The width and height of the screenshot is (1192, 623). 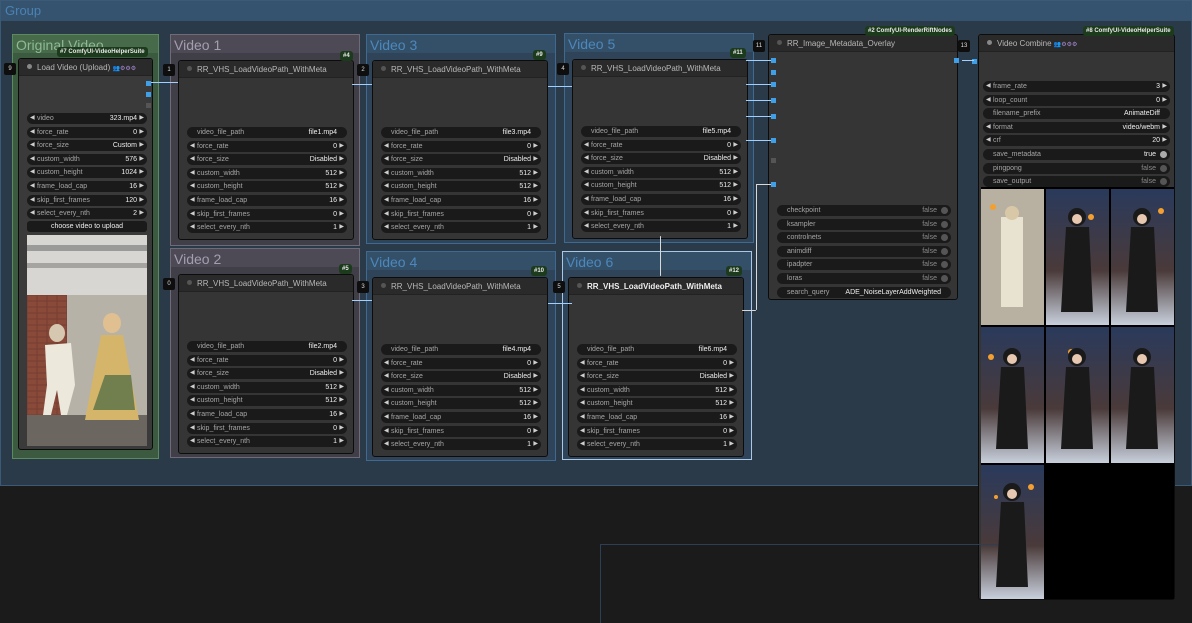 What do you see at coordinates (1076, 127) in the screenshot?
I see `widget-format: ◀ ▶ format video/webm` at bounding box center [1076, 127].